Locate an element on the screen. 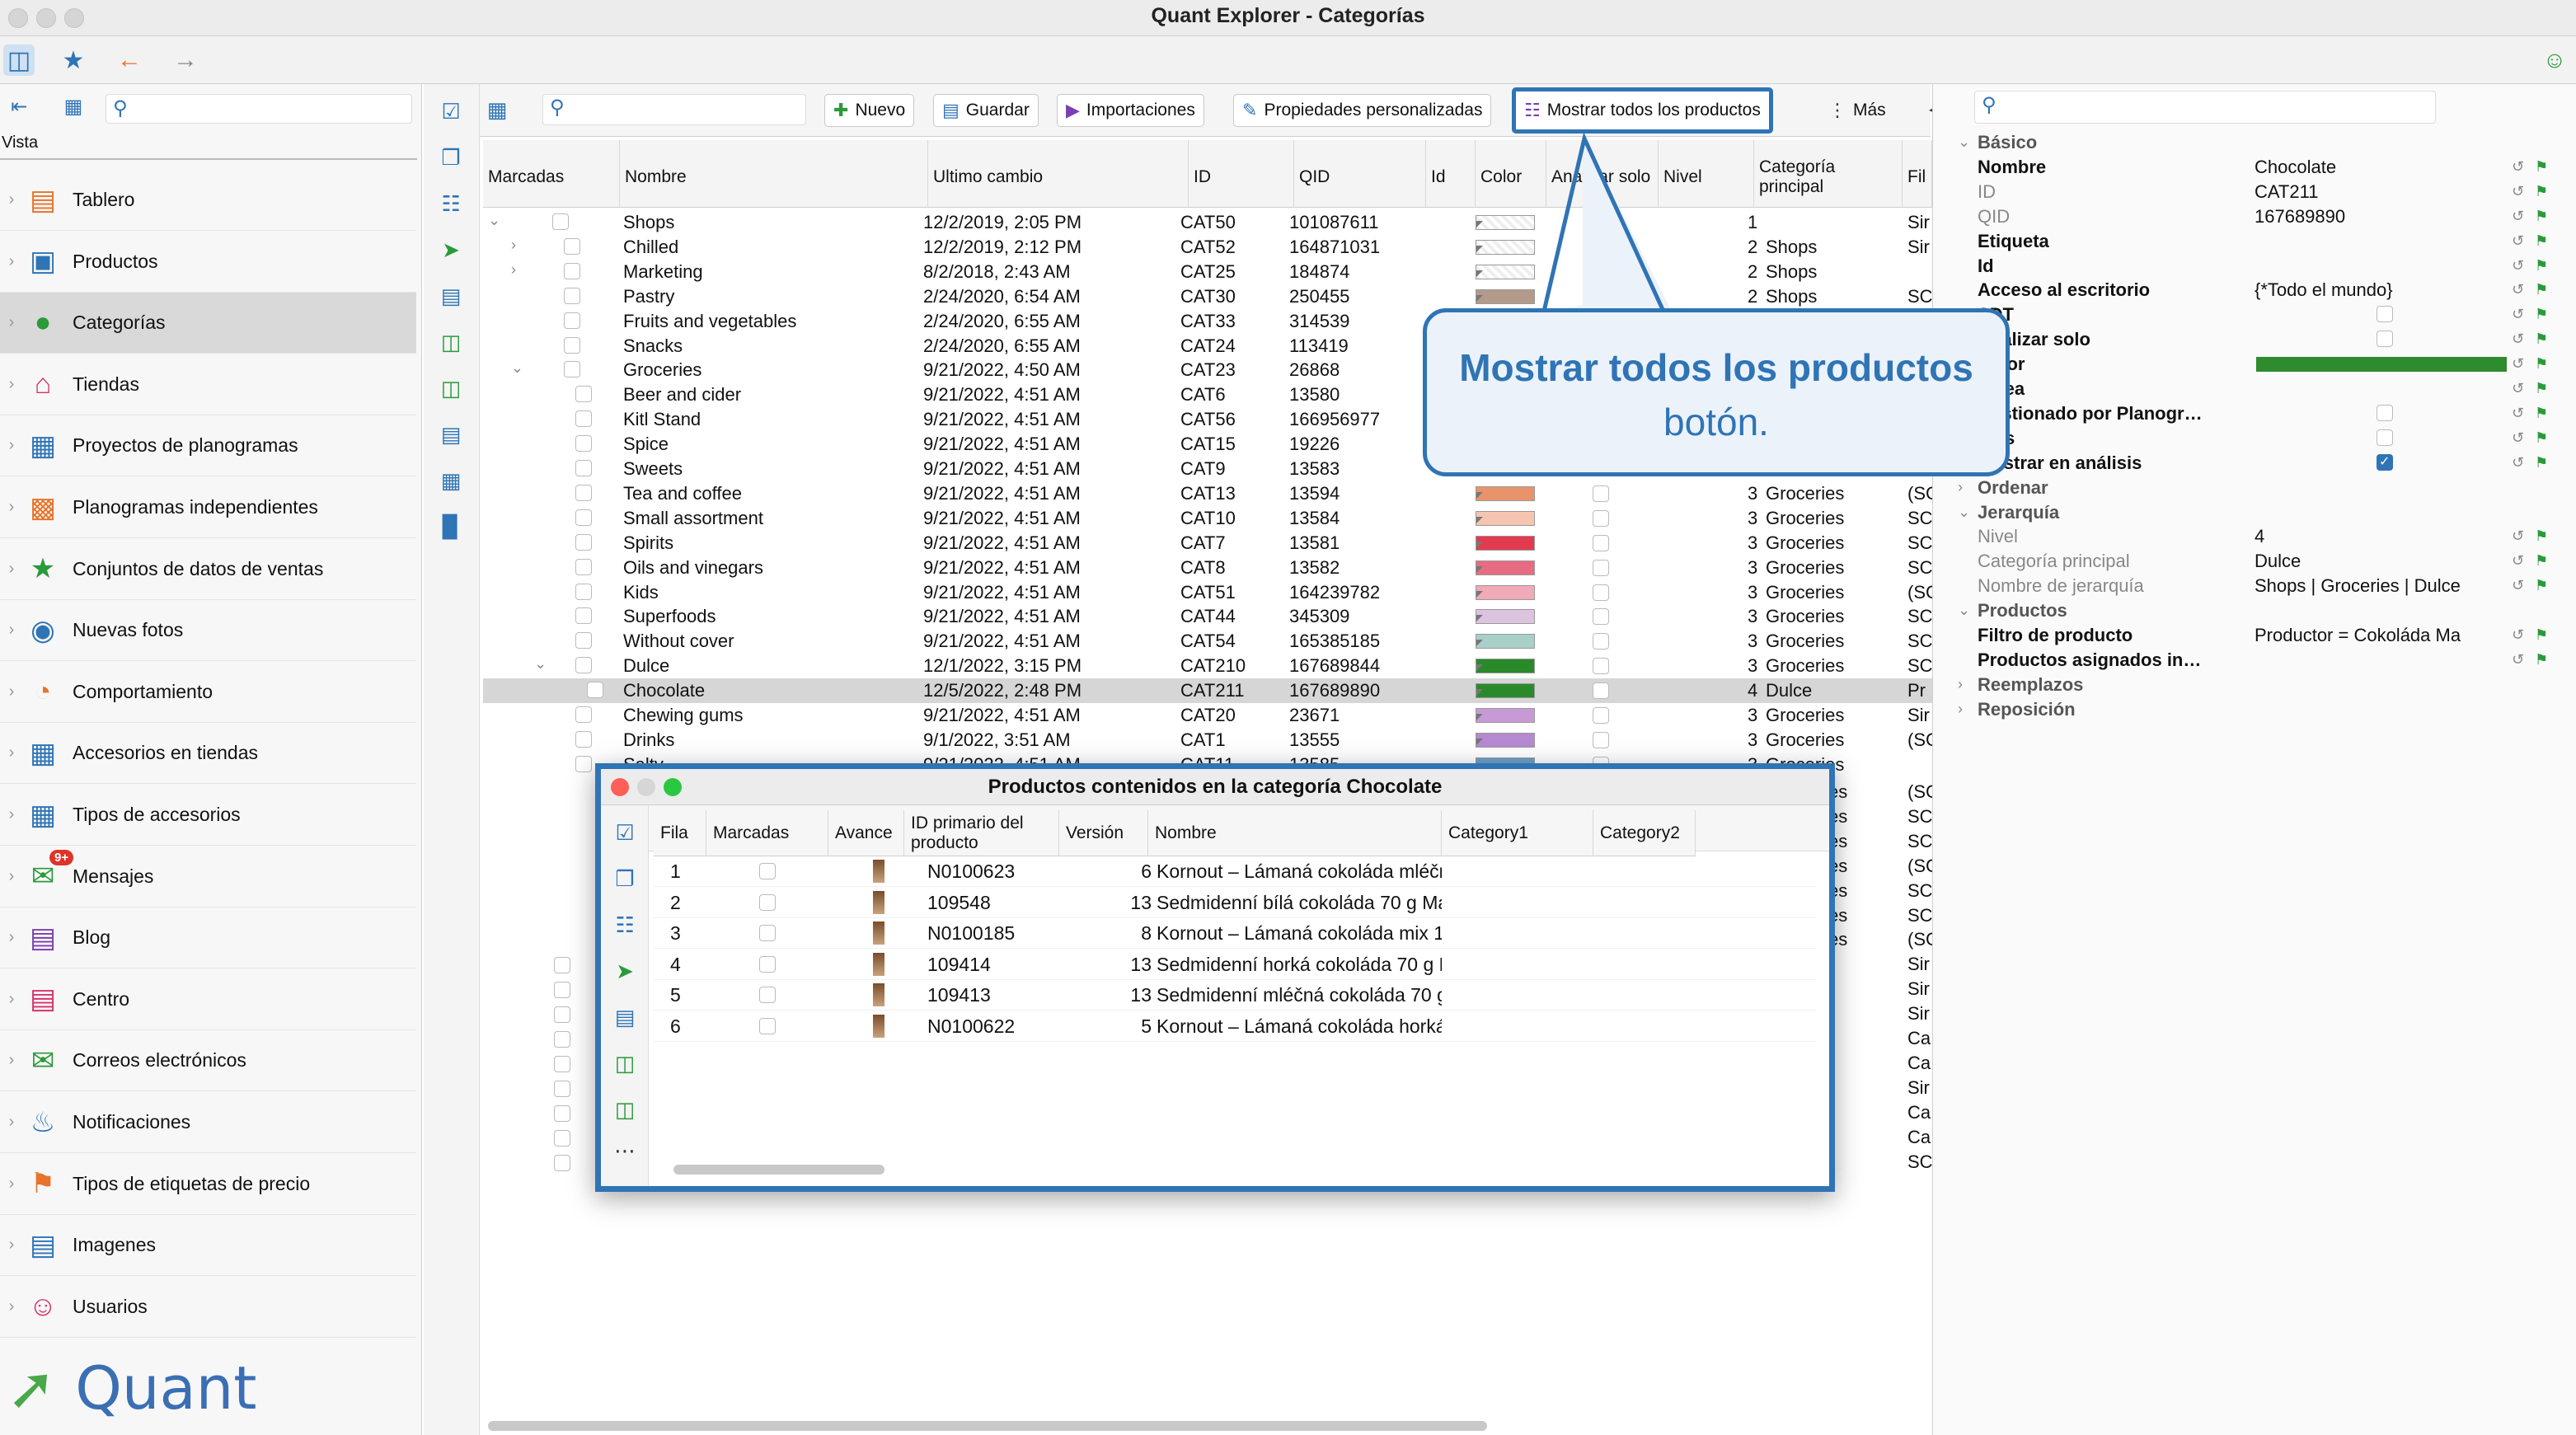  modal-column-header: Versión is located at coordinates (1104, 833).